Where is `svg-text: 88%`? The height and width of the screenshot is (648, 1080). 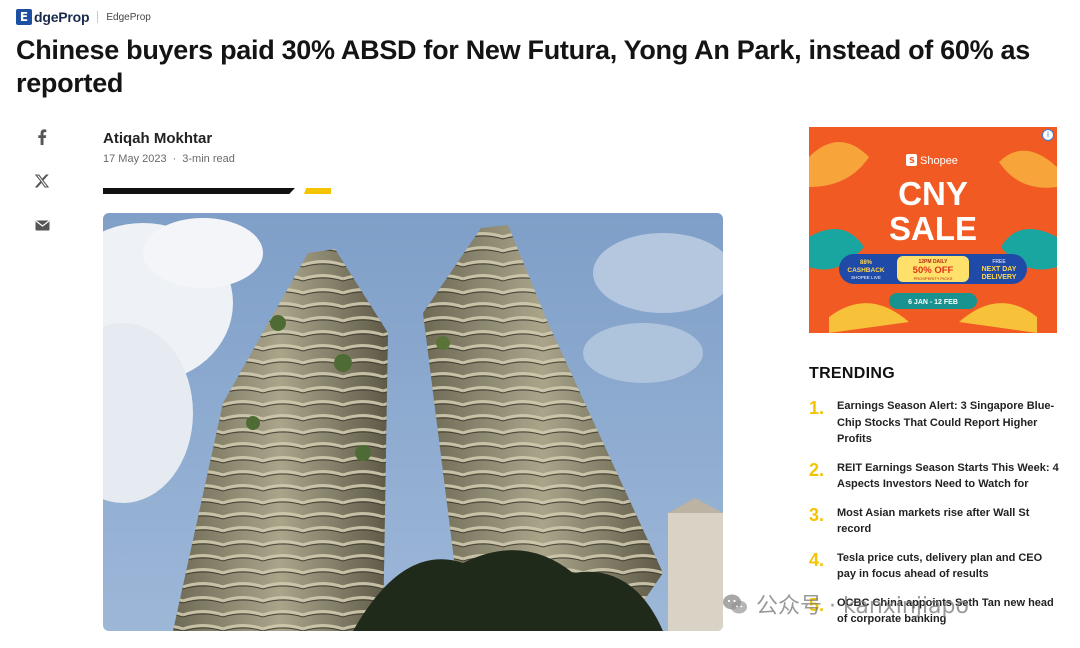 svg-text: 88% is located at coordinates (866, 263).